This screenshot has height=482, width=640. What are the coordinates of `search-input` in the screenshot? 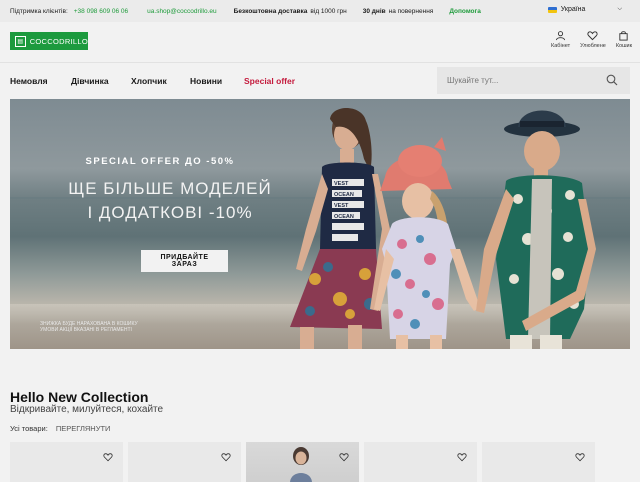 It's located at (518, 80).